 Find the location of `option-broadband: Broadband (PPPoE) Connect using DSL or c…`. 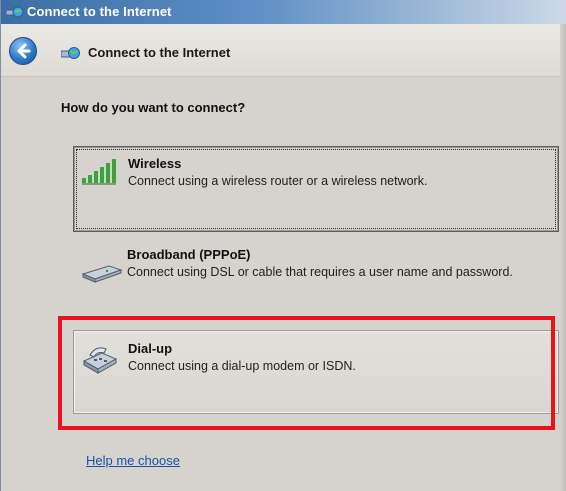

option-broadband: Broadband (PPPoE) Connect using DSL or c… is located at coordinates (316, 270).